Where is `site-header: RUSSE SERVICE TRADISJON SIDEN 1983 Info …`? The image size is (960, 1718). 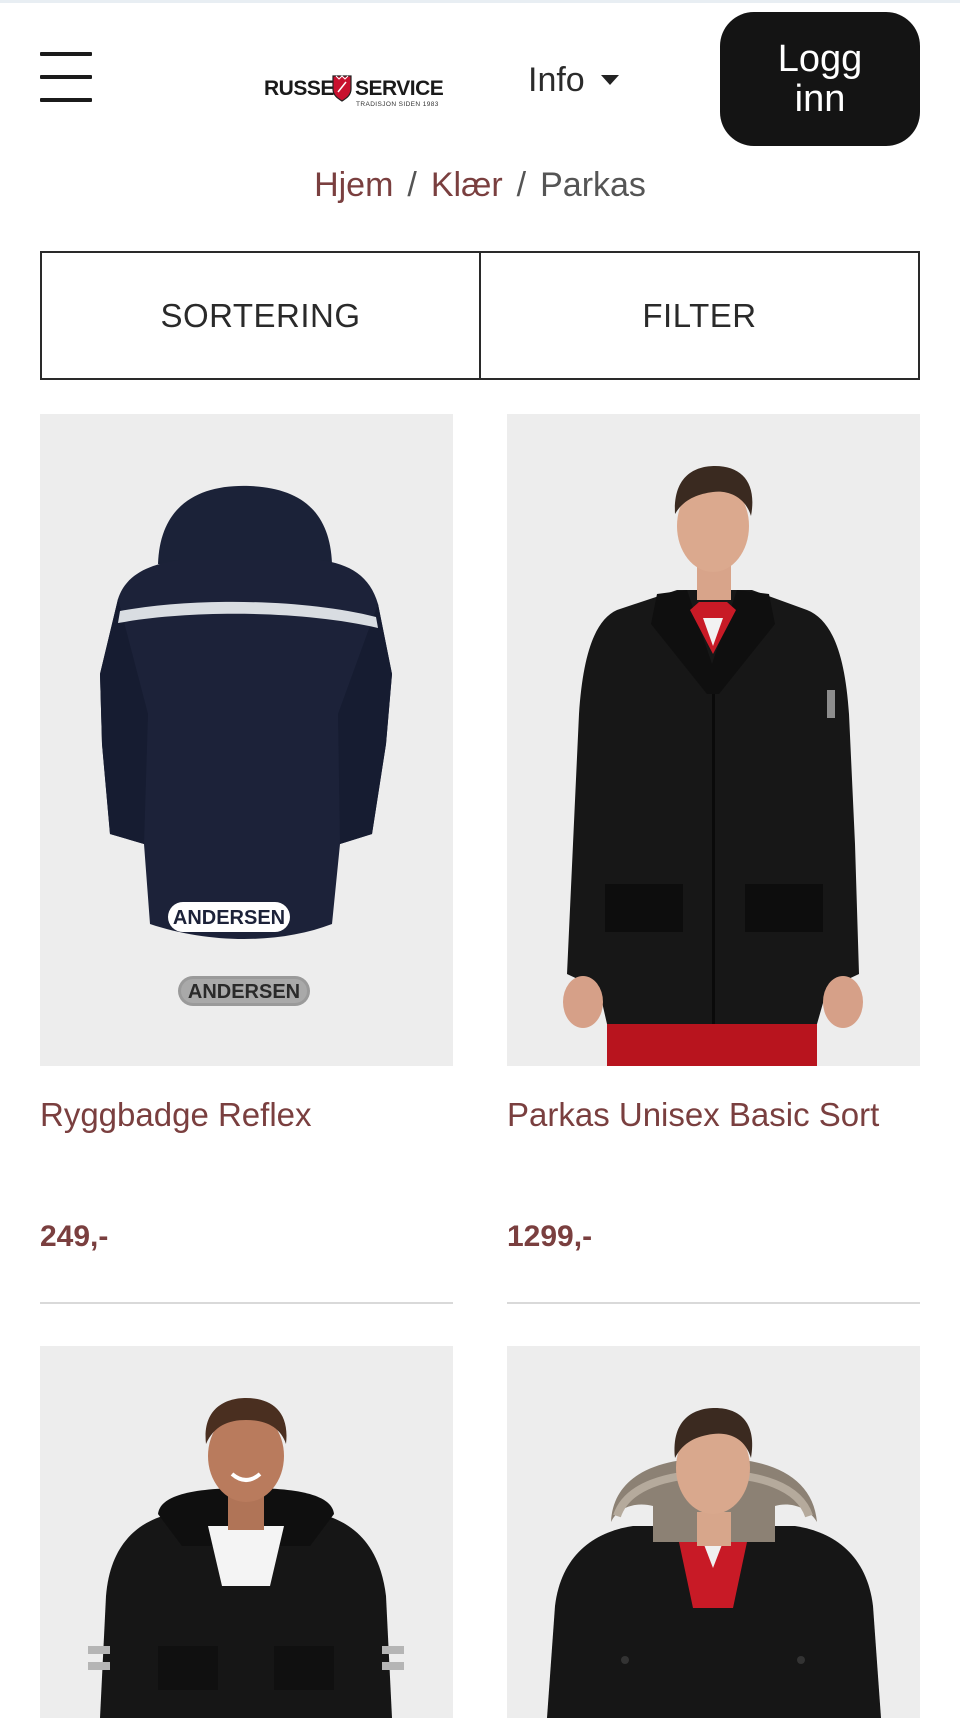 site-header: RUSSE SERVICE TRADISJON SIDEN 1983 Info … is located at coordinates (480, 80).